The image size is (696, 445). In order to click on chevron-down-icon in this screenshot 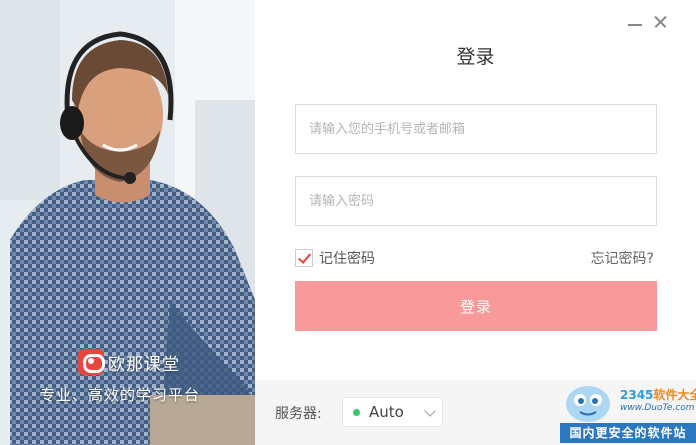, I will do `click(430, 411)`.